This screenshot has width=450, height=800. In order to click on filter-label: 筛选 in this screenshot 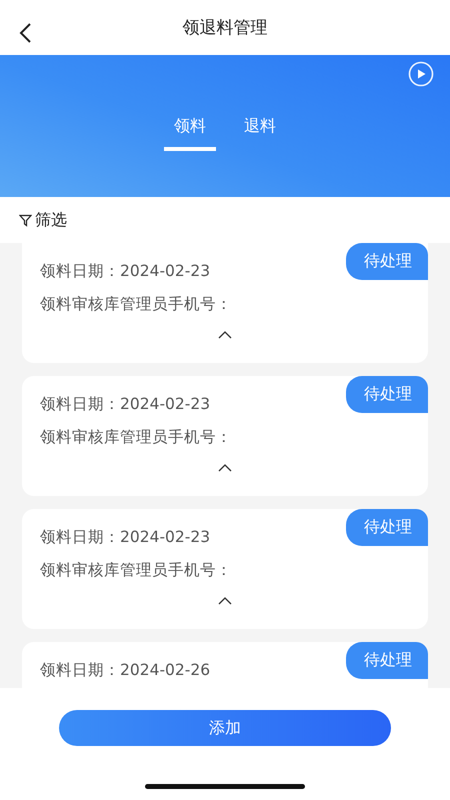, I will do `click(51, 220)`.